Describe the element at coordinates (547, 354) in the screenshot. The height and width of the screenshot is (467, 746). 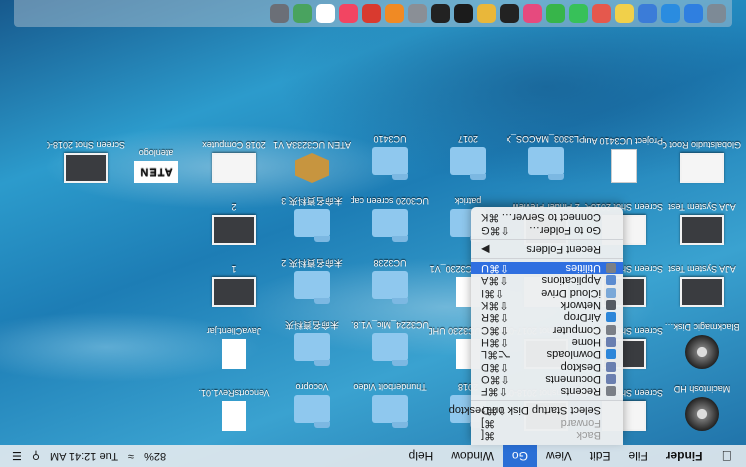
I see `menu-item-downloads: Downloads ⌥⌘L` at that location.